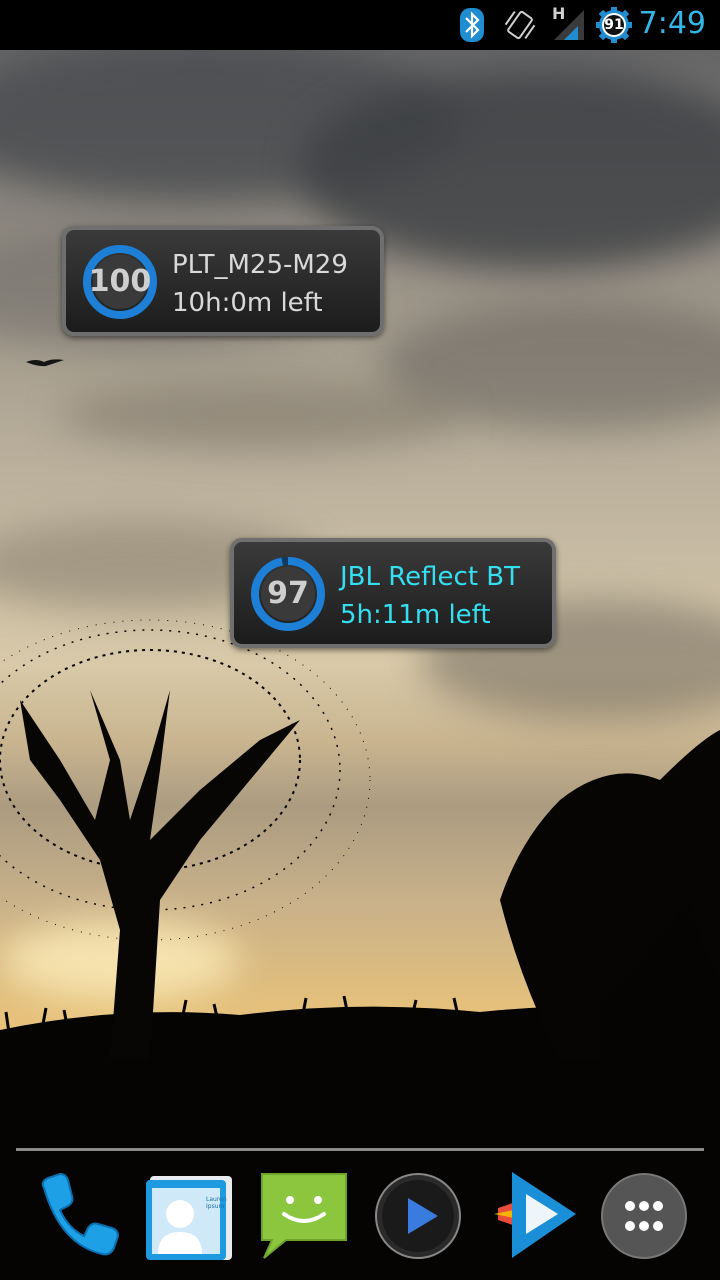 Image resolution: width=720 pixels, height=1280 pixels. I want to click on time-left: 5h:11m left, so click(415, 615).